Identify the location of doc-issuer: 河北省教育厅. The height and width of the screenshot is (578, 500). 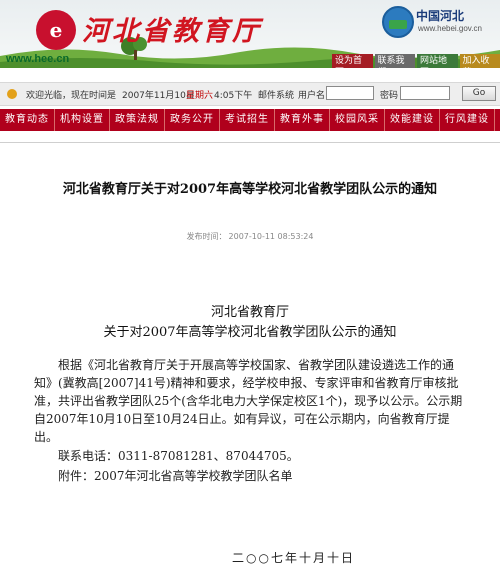
(249, 312).